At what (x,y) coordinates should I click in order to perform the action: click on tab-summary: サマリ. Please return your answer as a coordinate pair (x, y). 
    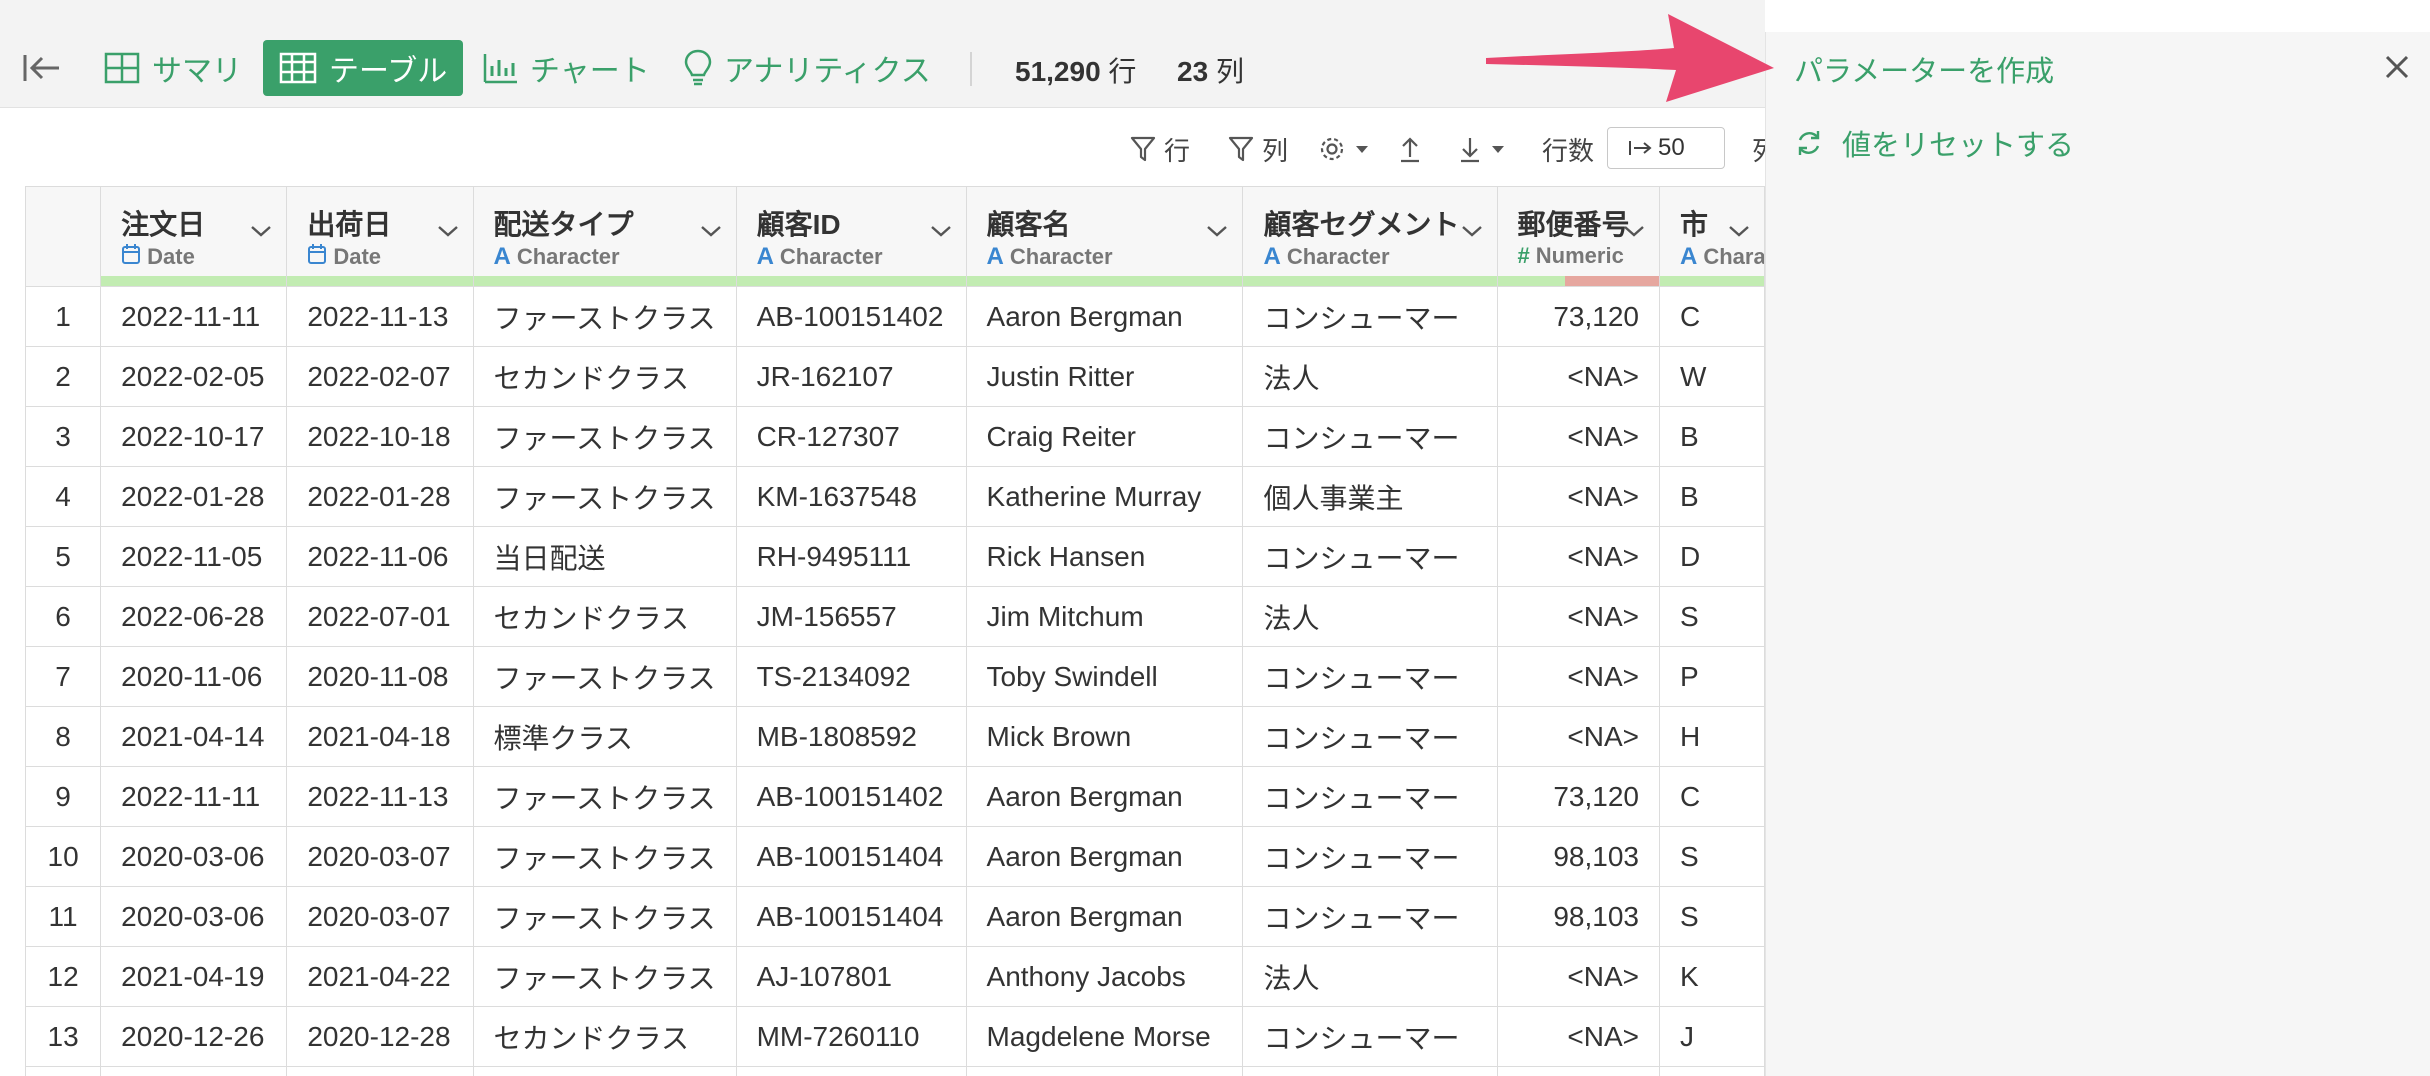
    Looking at the image, I should click on (173, 68).